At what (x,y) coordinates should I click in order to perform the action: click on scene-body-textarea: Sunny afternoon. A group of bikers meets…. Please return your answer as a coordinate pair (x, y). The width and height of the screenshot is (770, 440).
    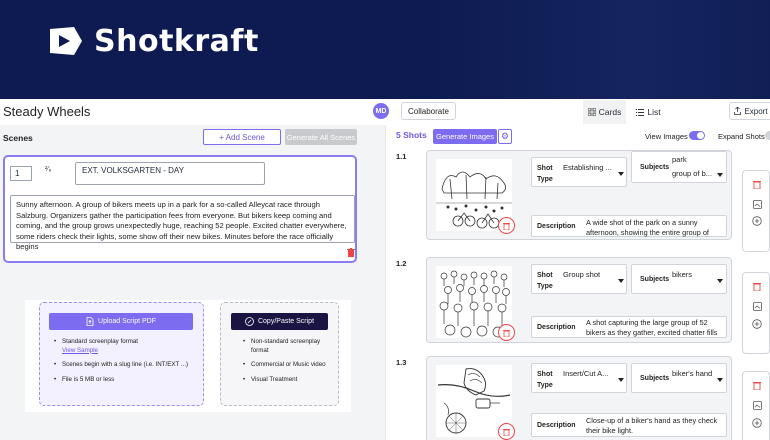
    Looking at the image, I should click on (182, 223).